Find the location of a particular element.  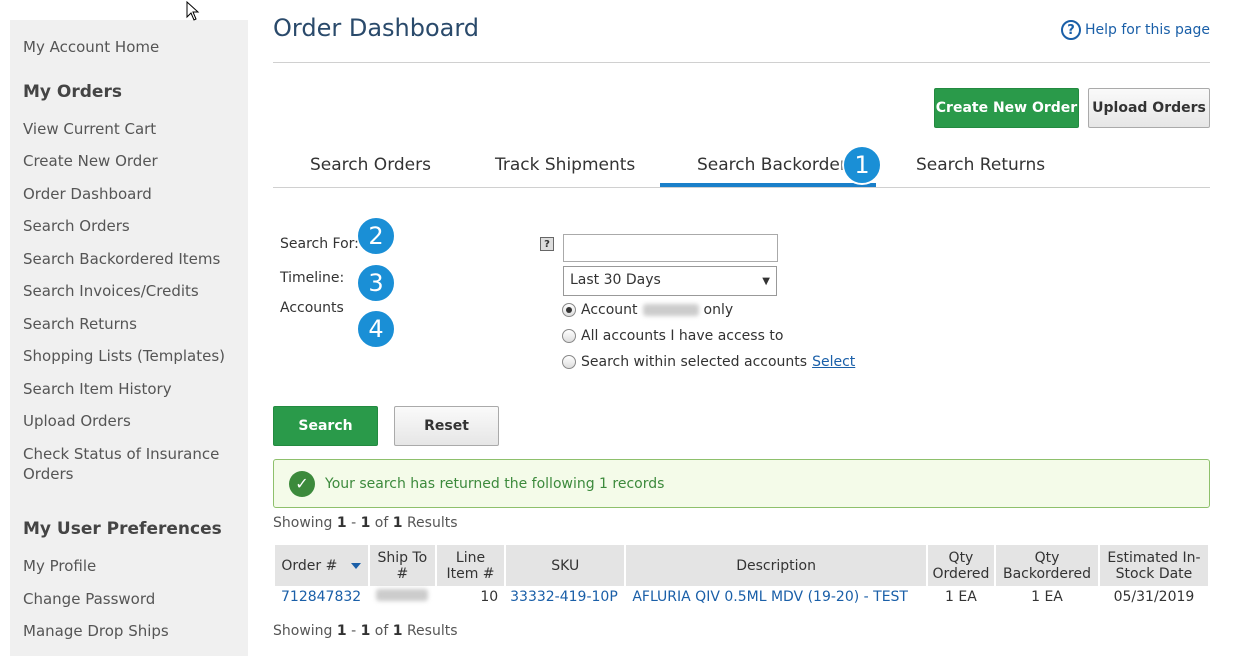

cell-ship-to is located at coordinates (402, 597).